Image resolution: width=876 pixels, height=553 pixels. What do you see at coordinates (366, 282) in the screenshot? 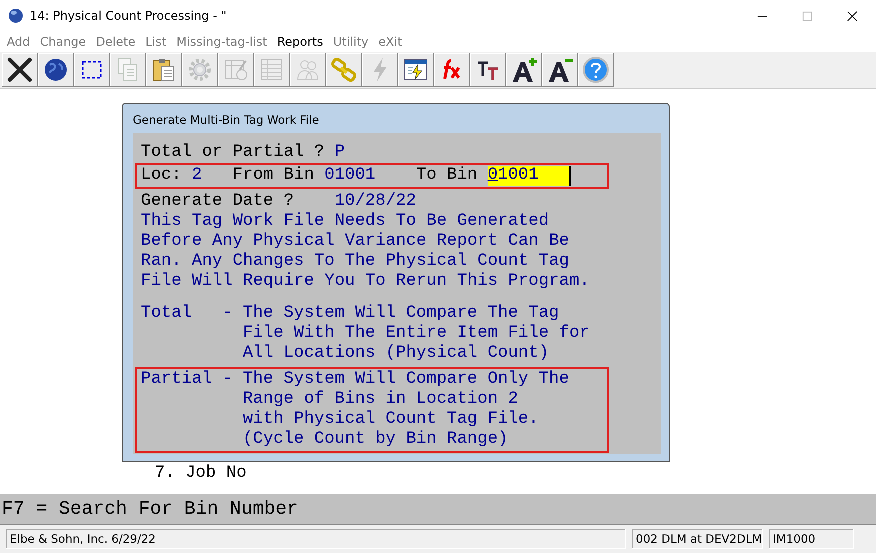
I see `notice-text: File Will Require You To Rerun This Program.` at bounding box center [366, 282].